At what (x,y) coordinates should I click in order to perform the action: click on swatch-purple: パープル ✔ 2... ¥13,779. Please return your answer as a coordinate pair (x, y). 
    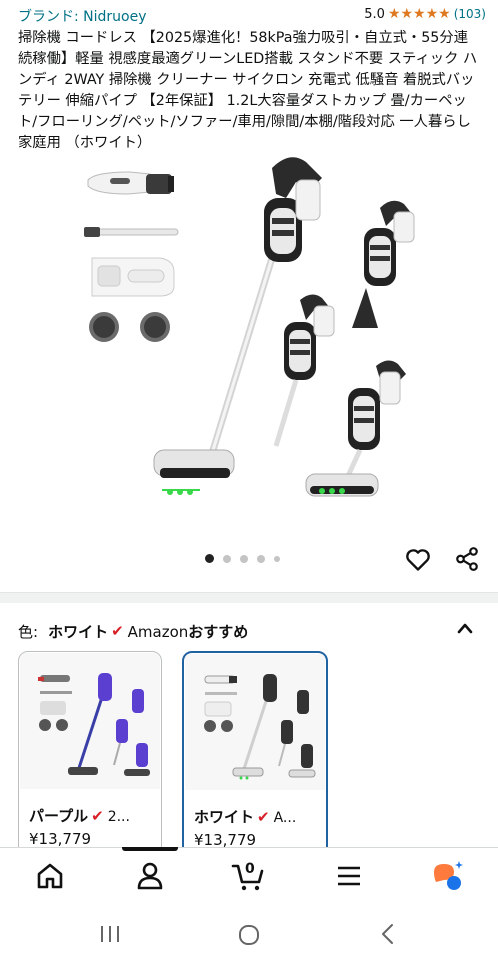
    Looking at the image, I should click on (90, 757).